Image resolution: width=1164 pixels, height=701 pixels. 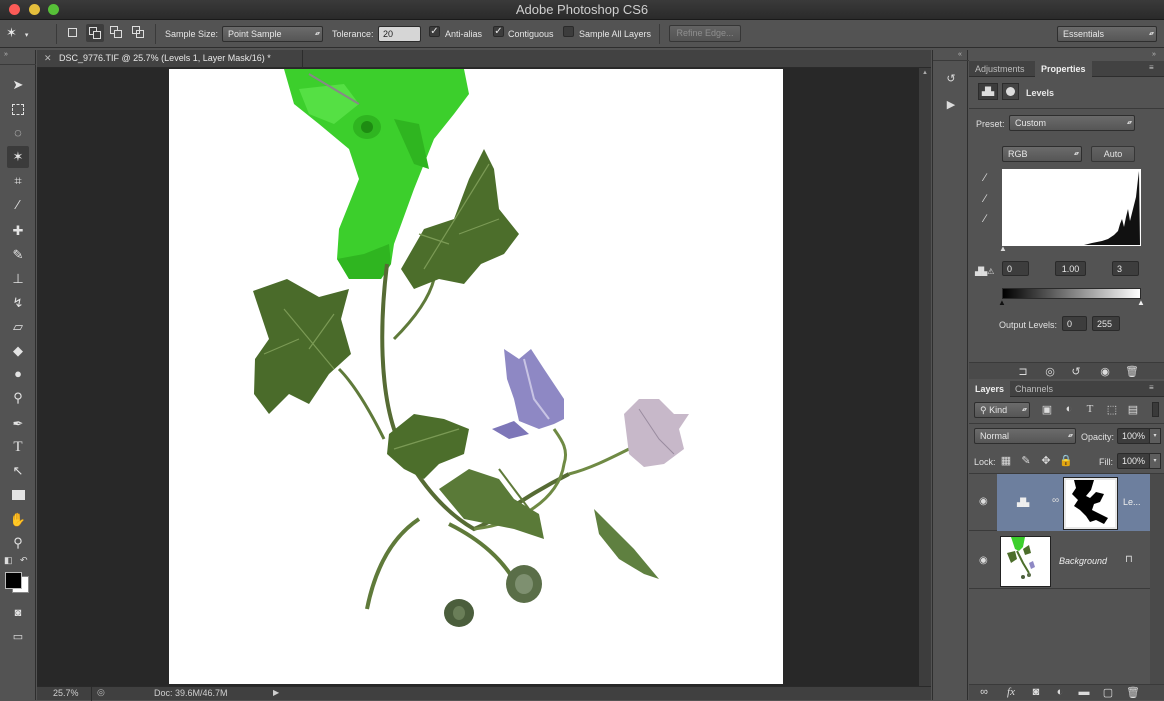 What do you see at coordinates (1050, 371) in the screenshot?
I see `view-previous-state-icon: ◎` at bounding box center [1050, 371].